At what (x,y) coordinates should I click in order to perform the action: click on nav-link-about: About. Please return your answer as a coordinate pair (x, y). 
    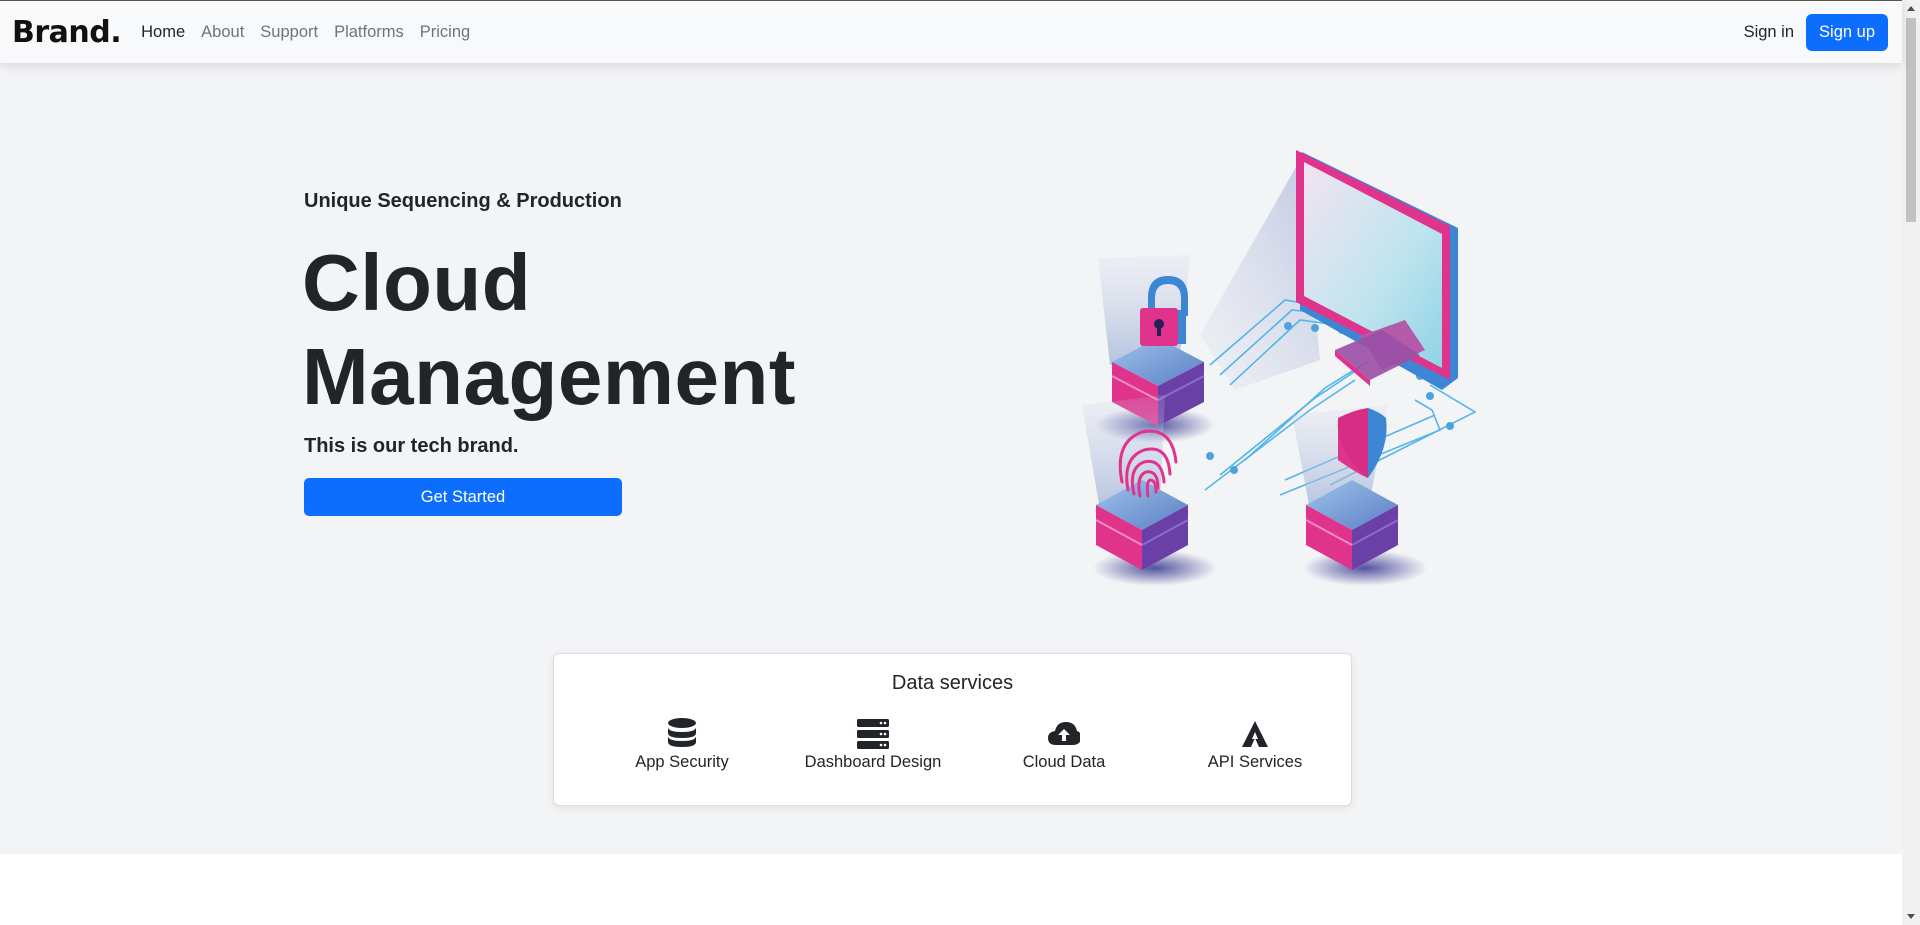
    Looking at the image, I should click on (222, 32).